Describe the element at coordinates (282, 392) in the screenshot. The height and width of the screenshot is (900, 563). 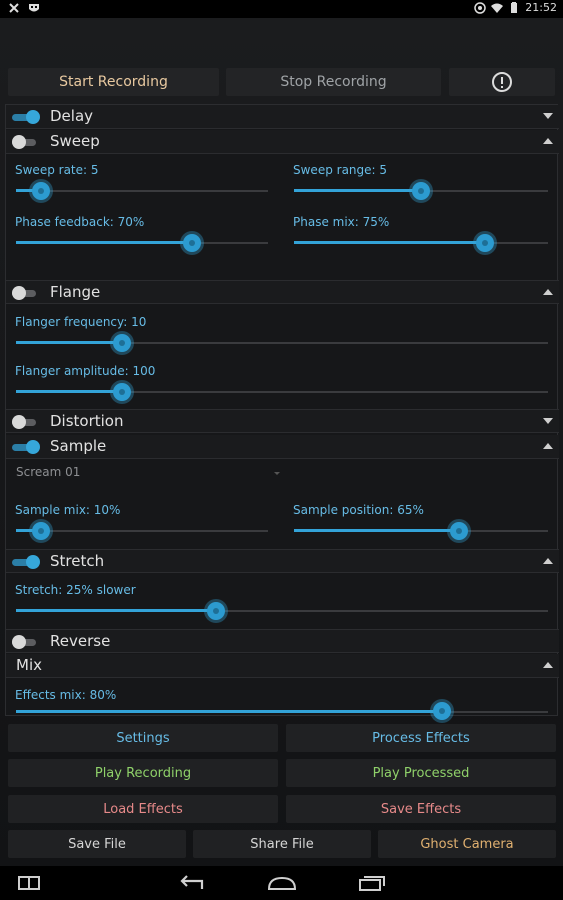
I see `flanger-amplitude-slider` at that location.